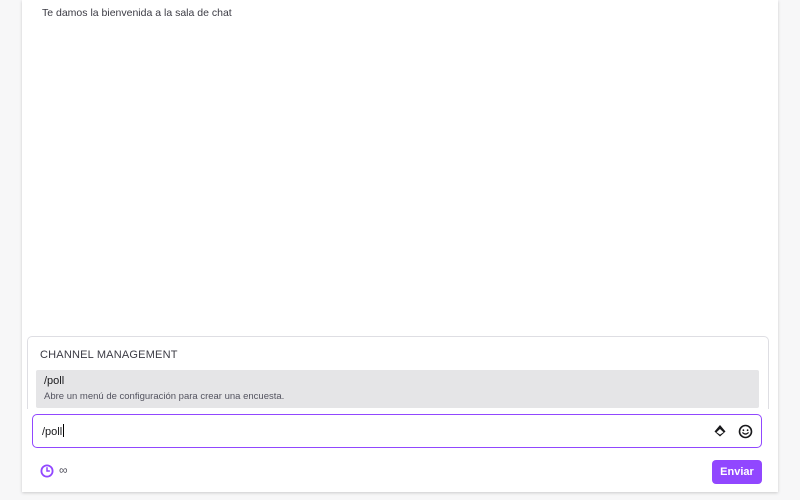 This screenshot has height=500, width=800. Describe the element at coordinates (64, 430) in the screenshot. I see `text-caret` at that location.